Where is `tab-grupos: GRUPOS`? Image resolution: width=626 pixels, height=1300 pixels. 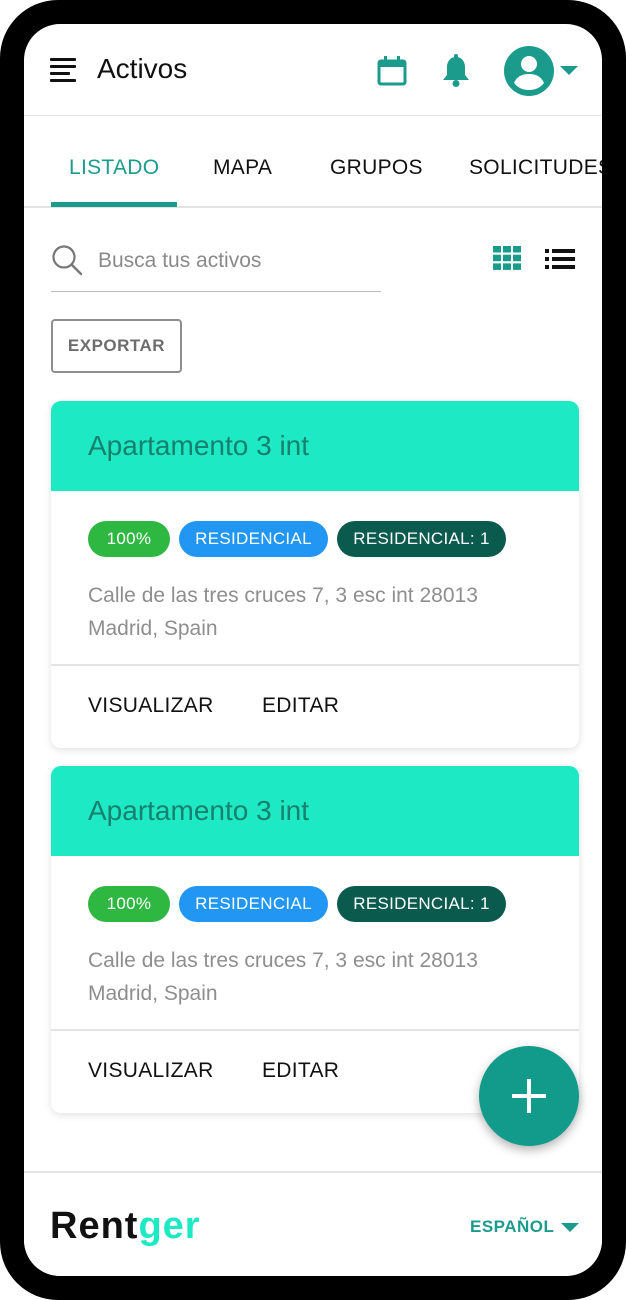 tab-grupos: GRUPOS is located at coordinates (376, 168).